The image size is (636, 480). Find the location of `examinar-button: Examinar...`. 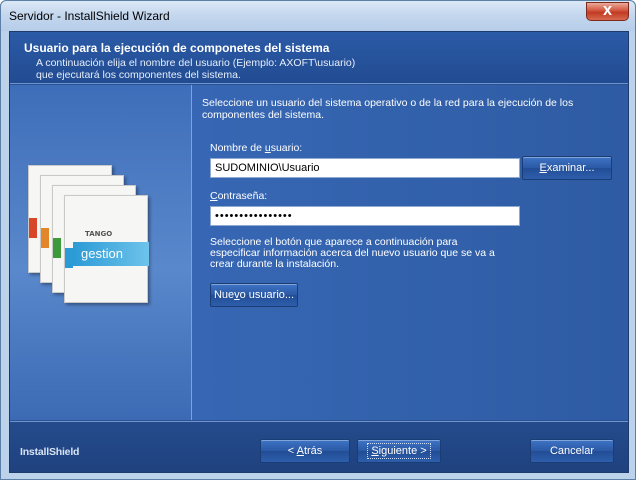

examinar-button: Examinar... is located at coordinates (567, 168).